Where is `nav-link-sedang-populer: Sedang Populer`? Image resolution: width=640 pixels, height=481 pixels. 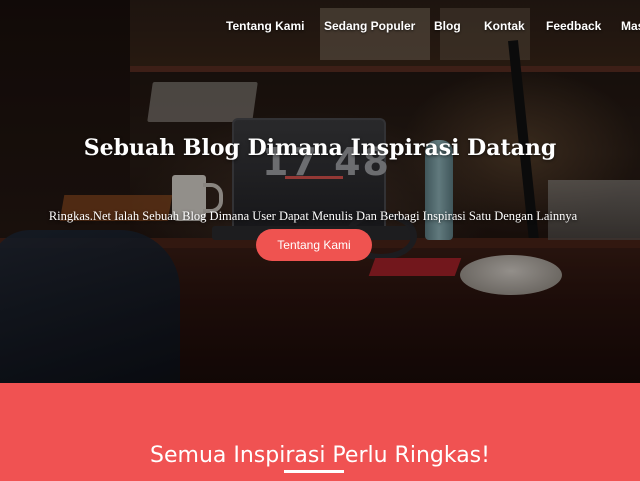
nav-link-sedang-populer: Sedang Populer is located at coordinates (369, 26).